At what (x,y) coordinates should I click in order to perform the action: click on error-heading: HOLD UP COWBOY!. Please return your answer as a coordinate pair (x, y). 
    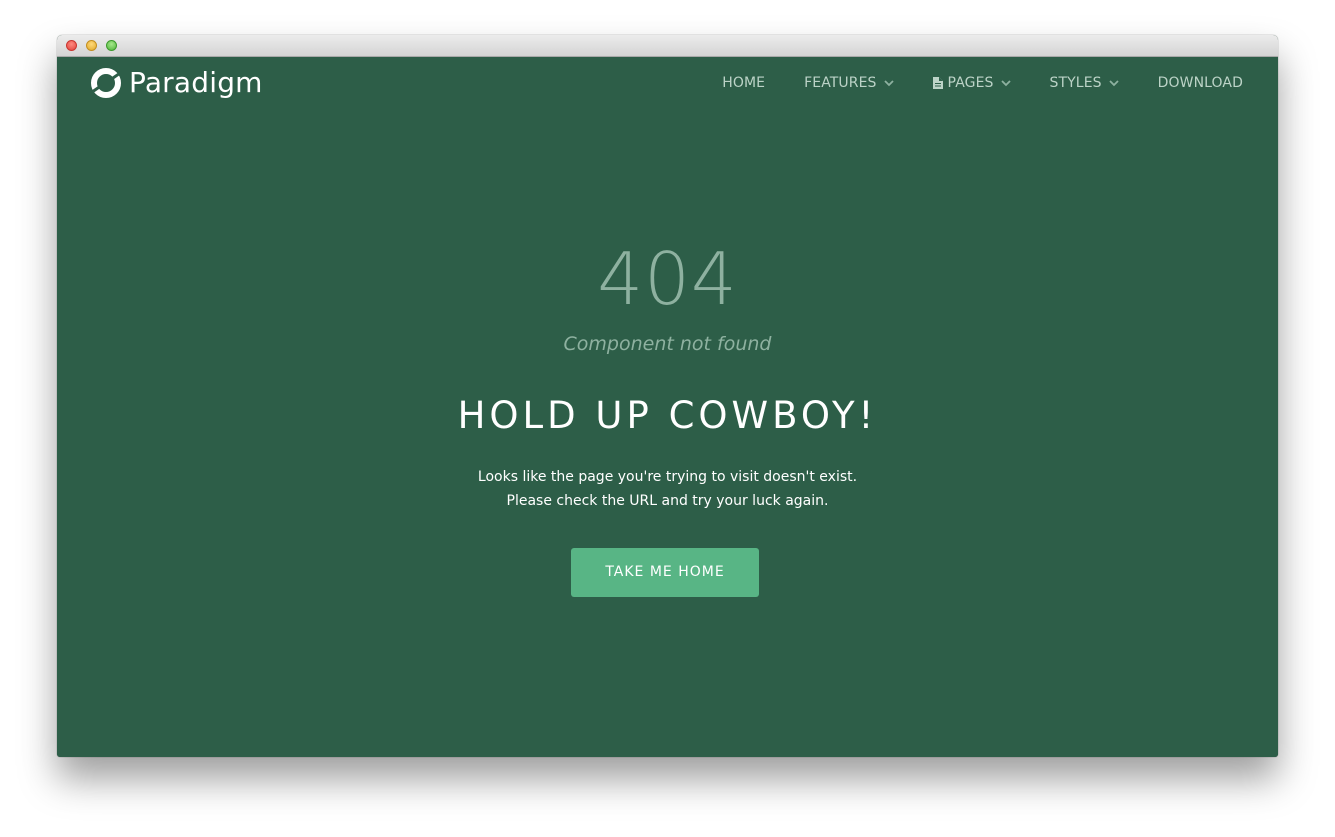
    Looking at the image, I should click on (667, 415).